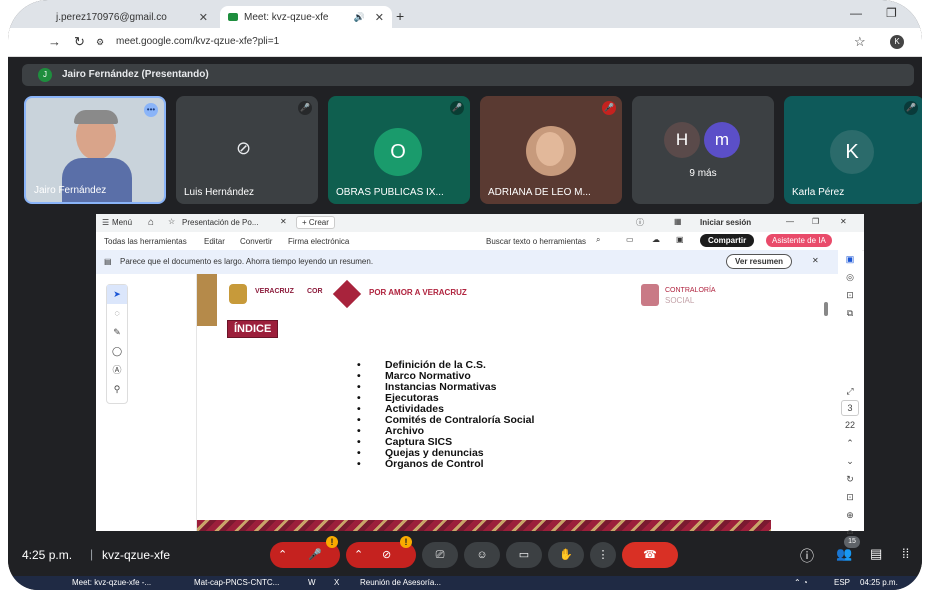  I want to click on url-field: meet.google.com/kvz-qzue-xfe?pli=1, so click(197, 41).